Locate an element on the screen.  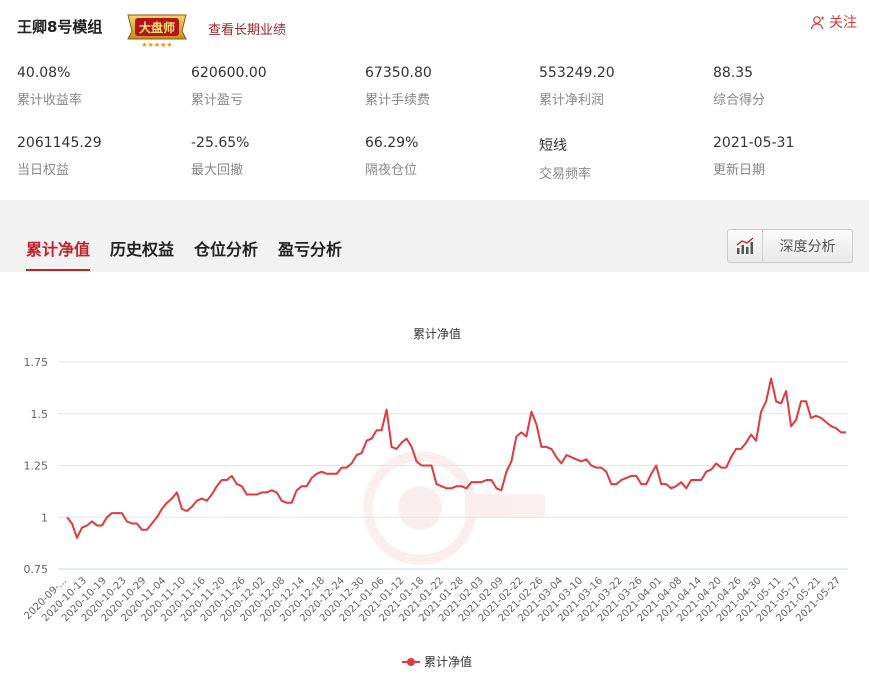
stat-value: -25.65% is located at coordinates (220, 143).